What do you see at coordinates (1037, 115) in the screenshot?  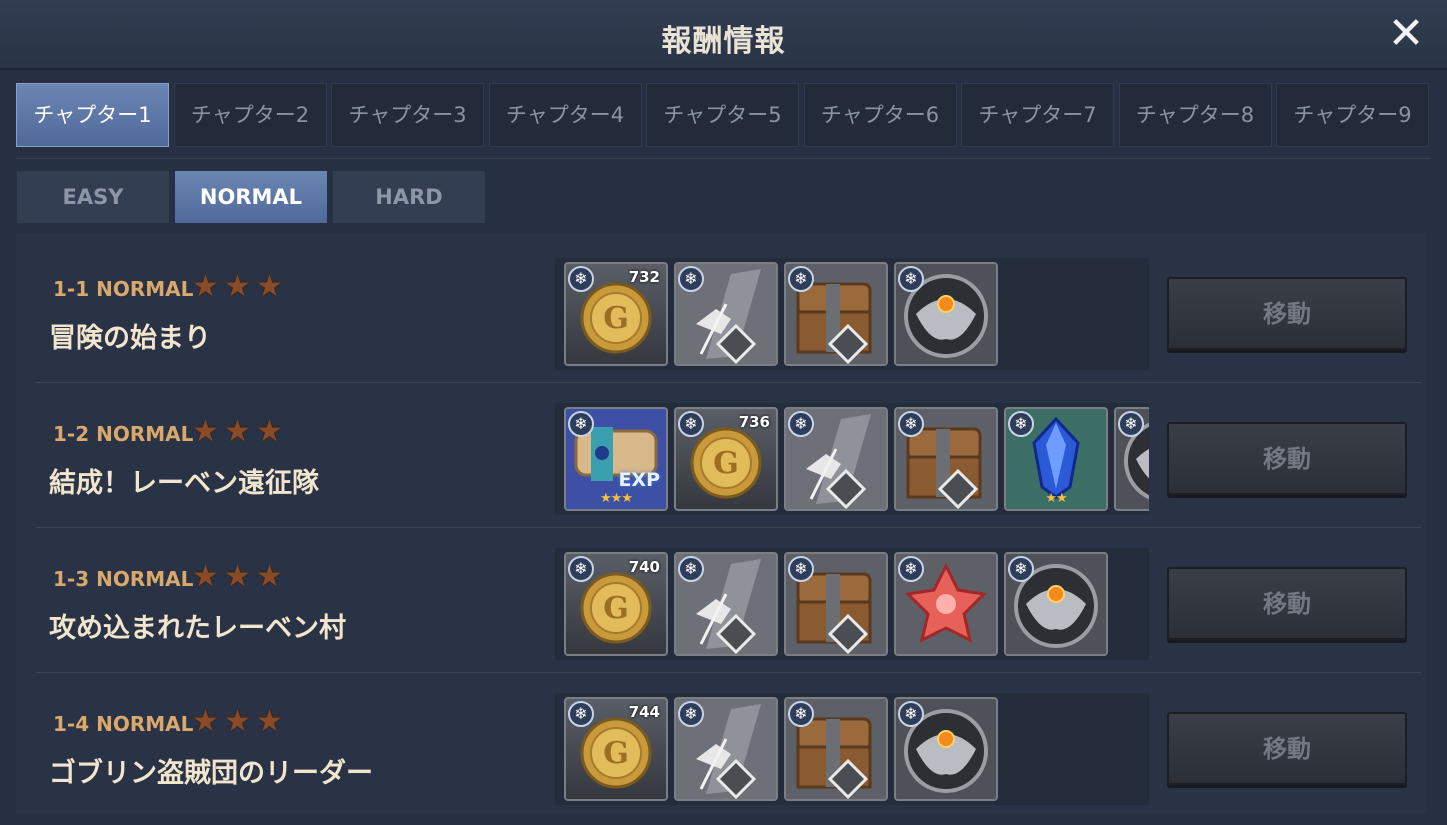 I see `tab-chapter-7: チャプター7` at bounding box center [1037, 115].